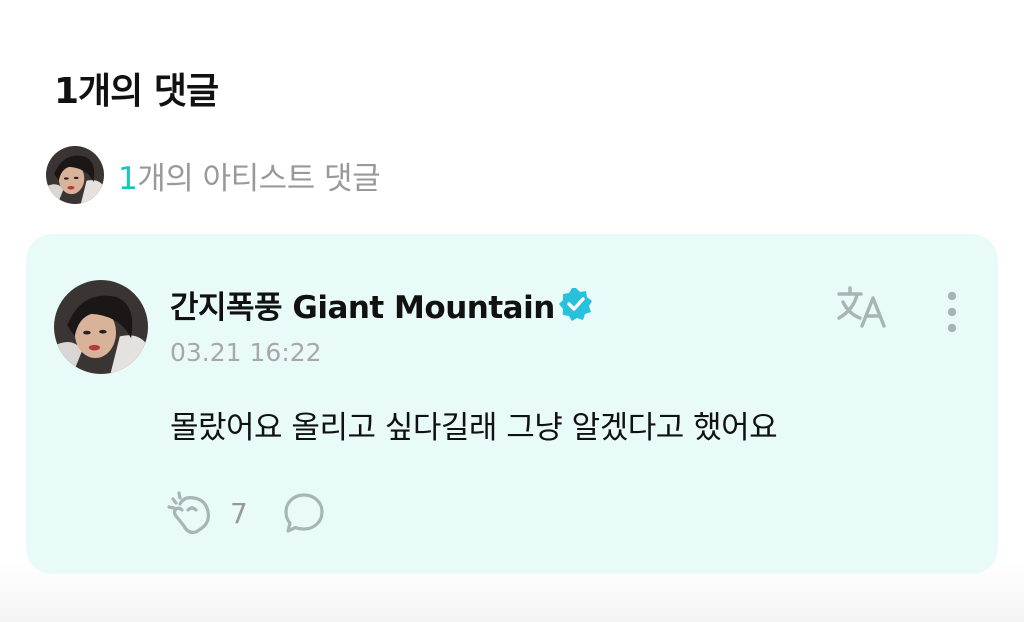  What do you see at coordinates (101, 327) in the screenshot?
I see `author-avatar` at bounding box center [101, 327].